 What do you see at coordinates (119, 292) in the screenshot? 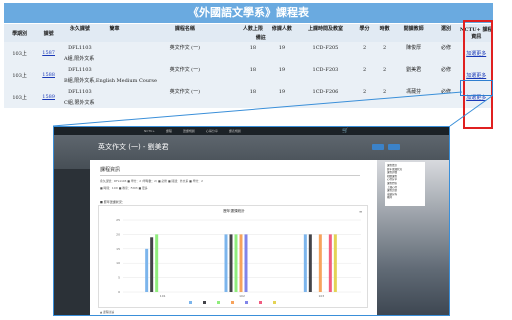
I see `y-tick-label: 0` at bounding box center [119, 292].